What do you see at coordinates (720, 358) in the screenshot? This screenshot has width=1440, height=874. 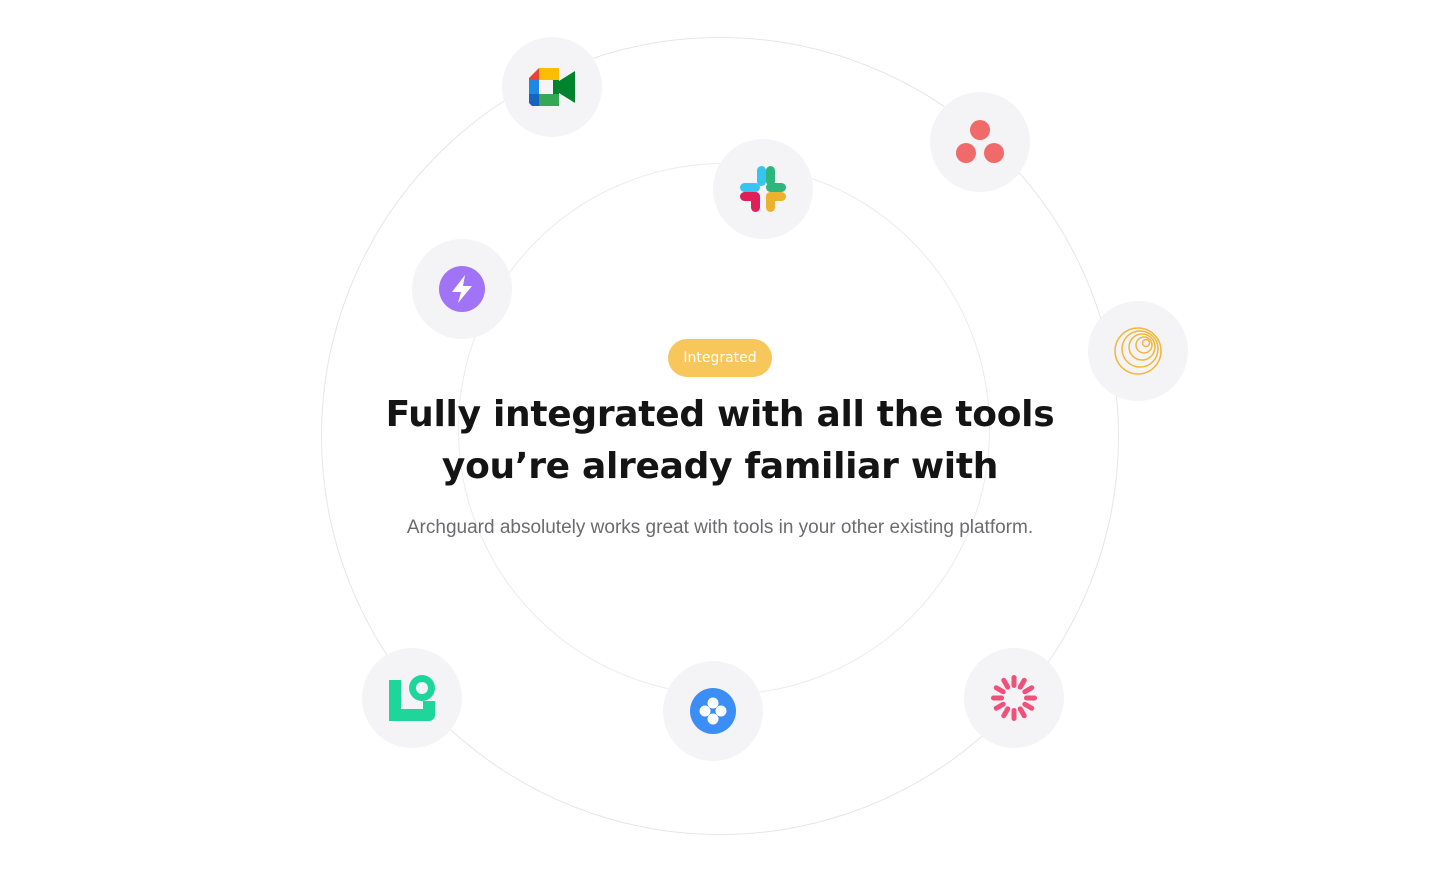 I see `integrated-badge: Integrated` at bounding box center [720, 358].